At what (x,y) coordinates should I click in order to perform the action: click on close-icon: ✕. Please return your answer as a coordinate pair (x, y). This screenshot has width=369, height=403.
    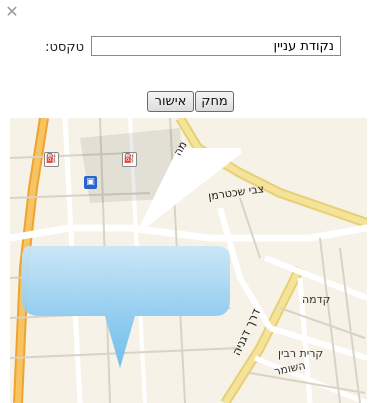
    Looking at the image, I should click on (12, 12).